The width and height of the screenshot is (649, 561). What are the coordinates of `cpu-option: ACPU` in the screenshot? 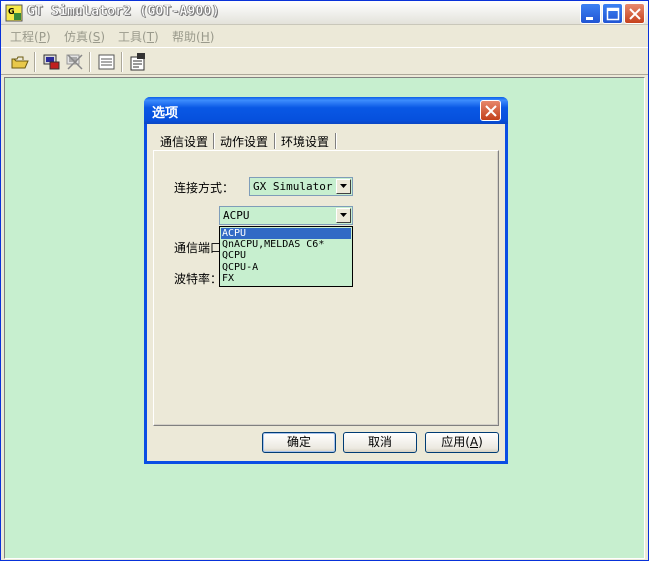 It's located at (286, 233).